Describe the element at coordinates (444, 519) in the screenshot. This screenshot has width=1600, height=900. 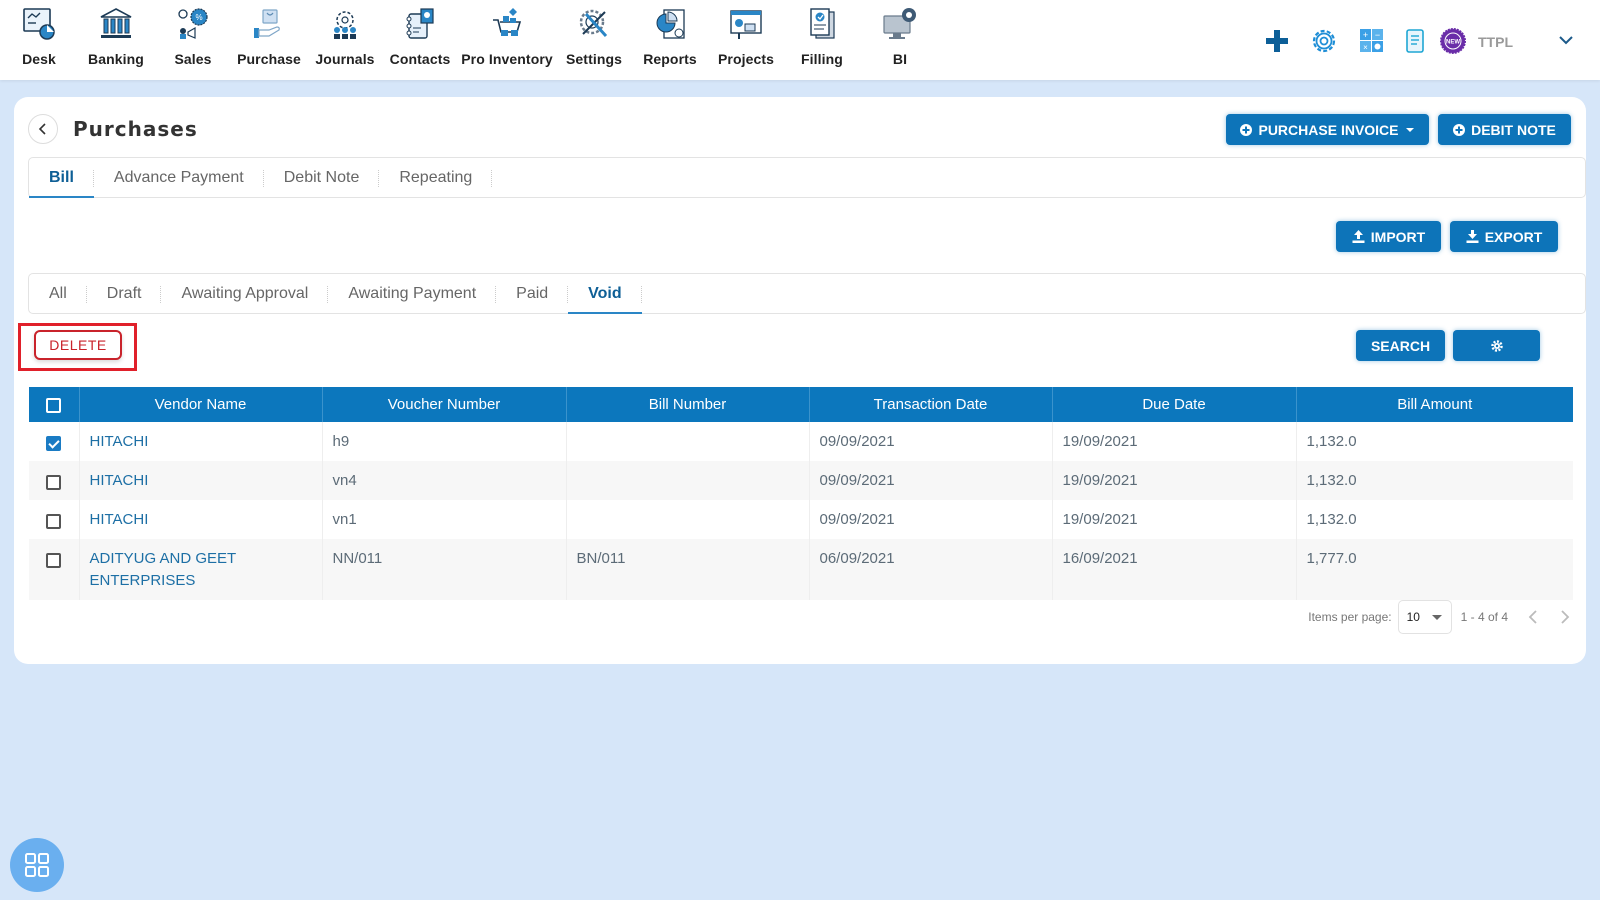
I see `voucher-number-cell: vn1` at that location.